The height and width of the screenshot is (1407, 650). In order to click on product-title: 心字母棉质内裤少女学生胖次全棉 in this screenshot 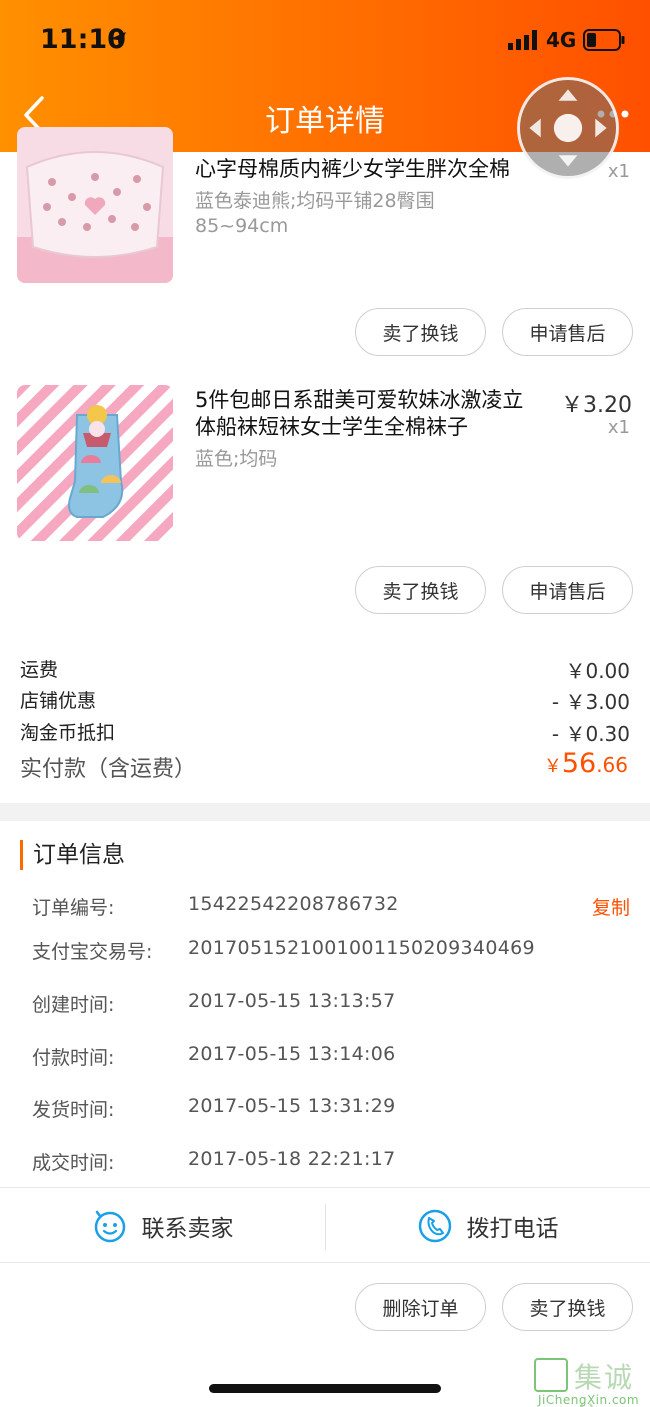, I will do `click(367, 169)`.